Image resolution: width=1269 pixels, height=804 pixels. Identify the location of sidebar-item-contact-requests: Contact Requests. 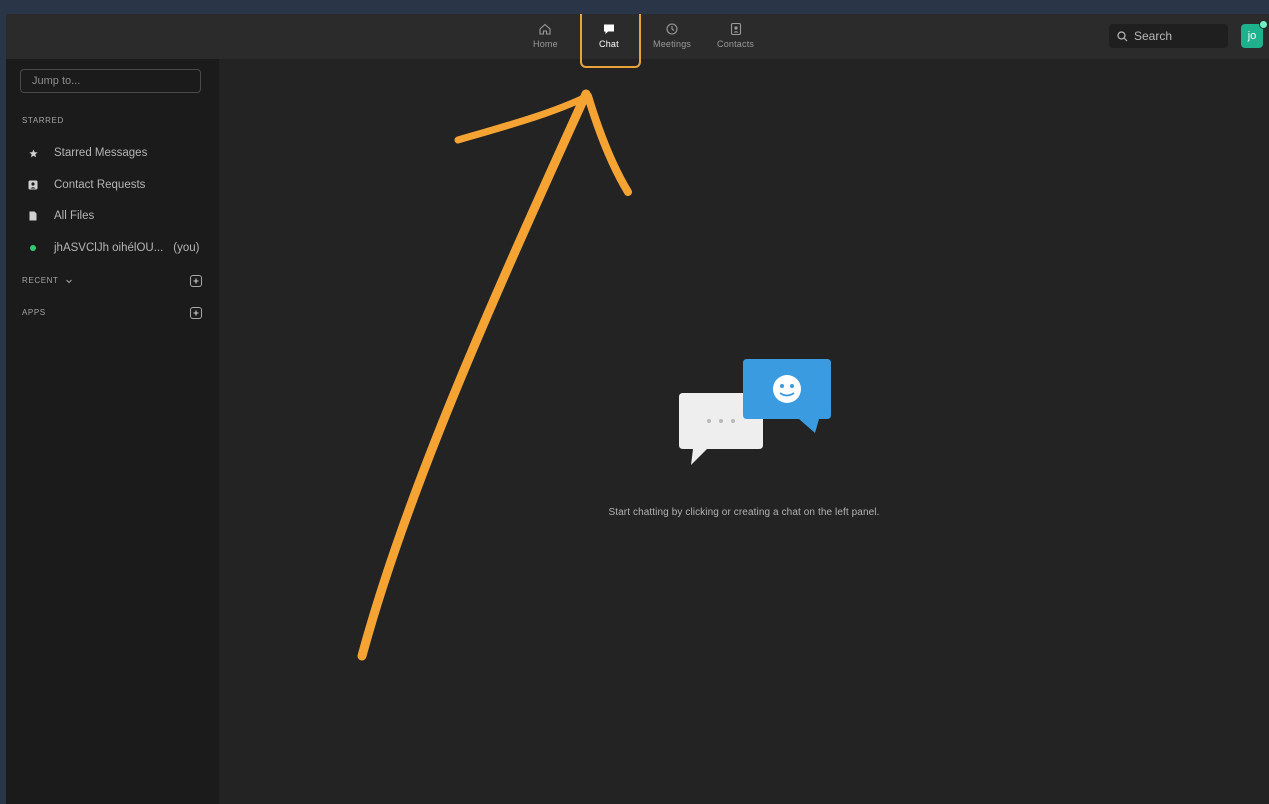
(85, 185).